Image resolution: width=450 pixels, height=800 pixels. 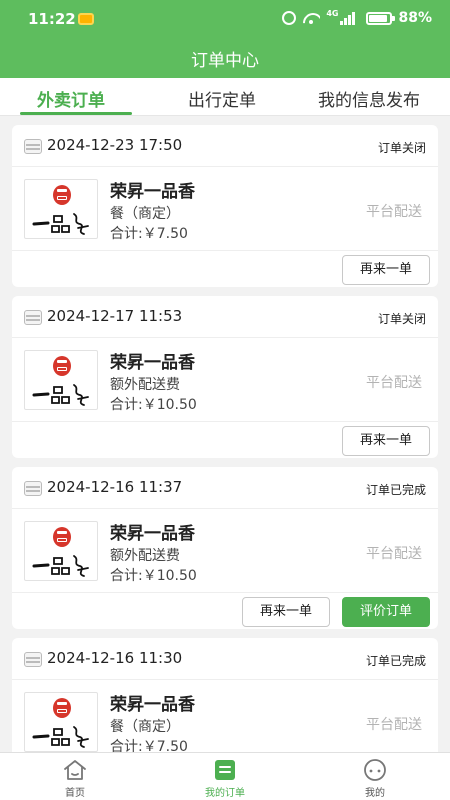 I want to click on order-card-header: 2024-12-16 11:30 订单已完成, so click(x=225, y=659).